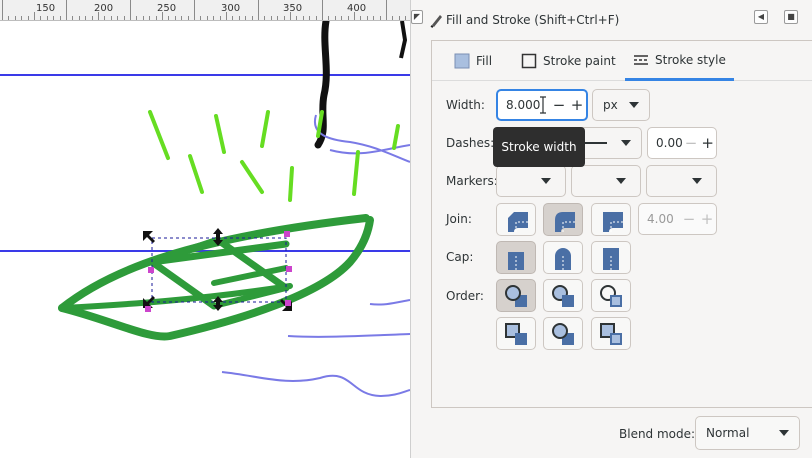  I want to click on panel-dock-icon: ◀, so click(761, 17).